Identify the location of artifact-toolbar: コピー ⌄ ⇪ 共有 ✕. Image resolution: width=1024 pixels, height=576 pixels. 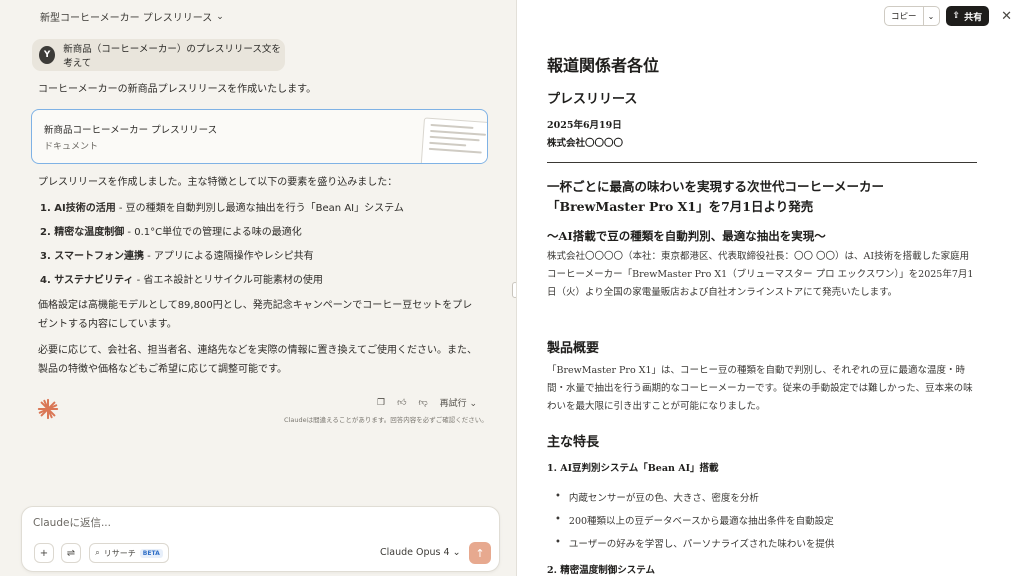
(948, 16).